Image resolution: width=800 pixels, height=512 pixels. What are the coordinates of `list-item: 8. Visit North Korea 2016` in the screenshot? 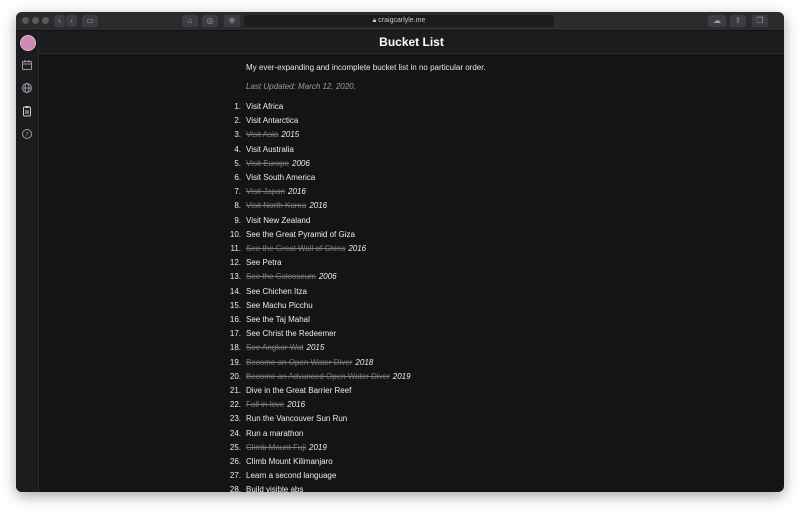 It's located at (411, 206).